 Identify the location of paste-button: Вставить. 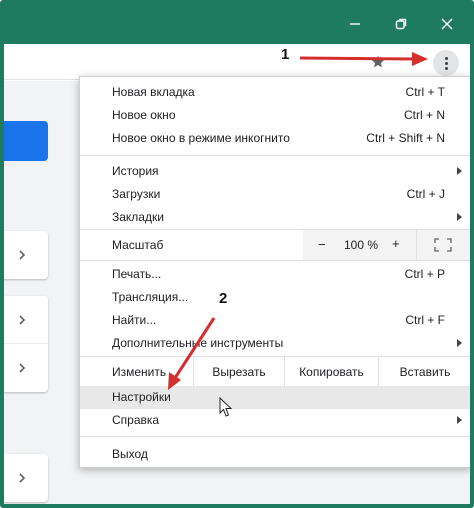
(424, 372).